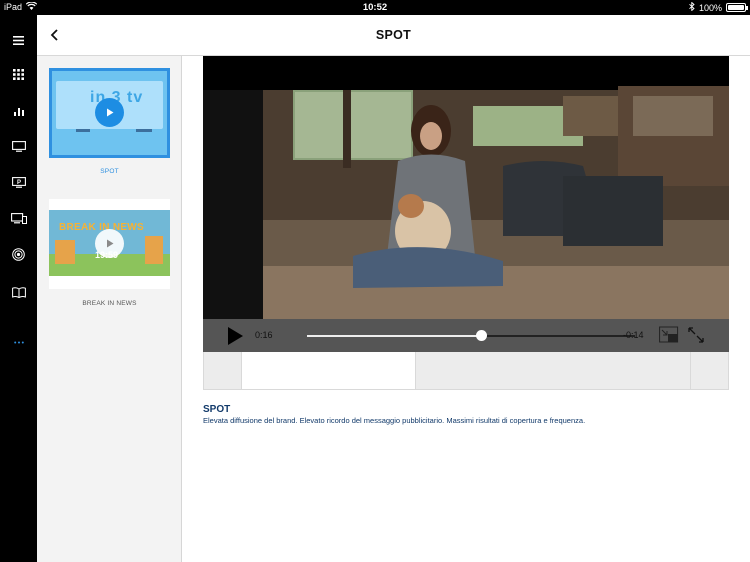 The width and height of the screenshot is (750, 562). I want to click on battery-percent: 100%, so click(710, 7).